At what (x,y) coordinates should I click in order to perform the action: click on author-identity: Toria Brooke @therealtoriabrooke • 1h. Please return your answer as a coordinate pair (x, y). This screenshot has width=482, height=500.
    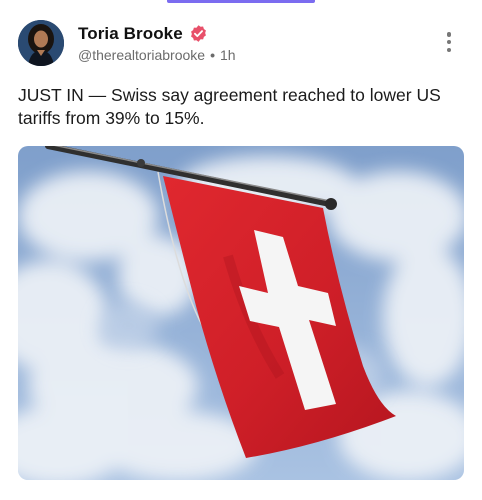
    Looking at the image, I should click on (157, 43).